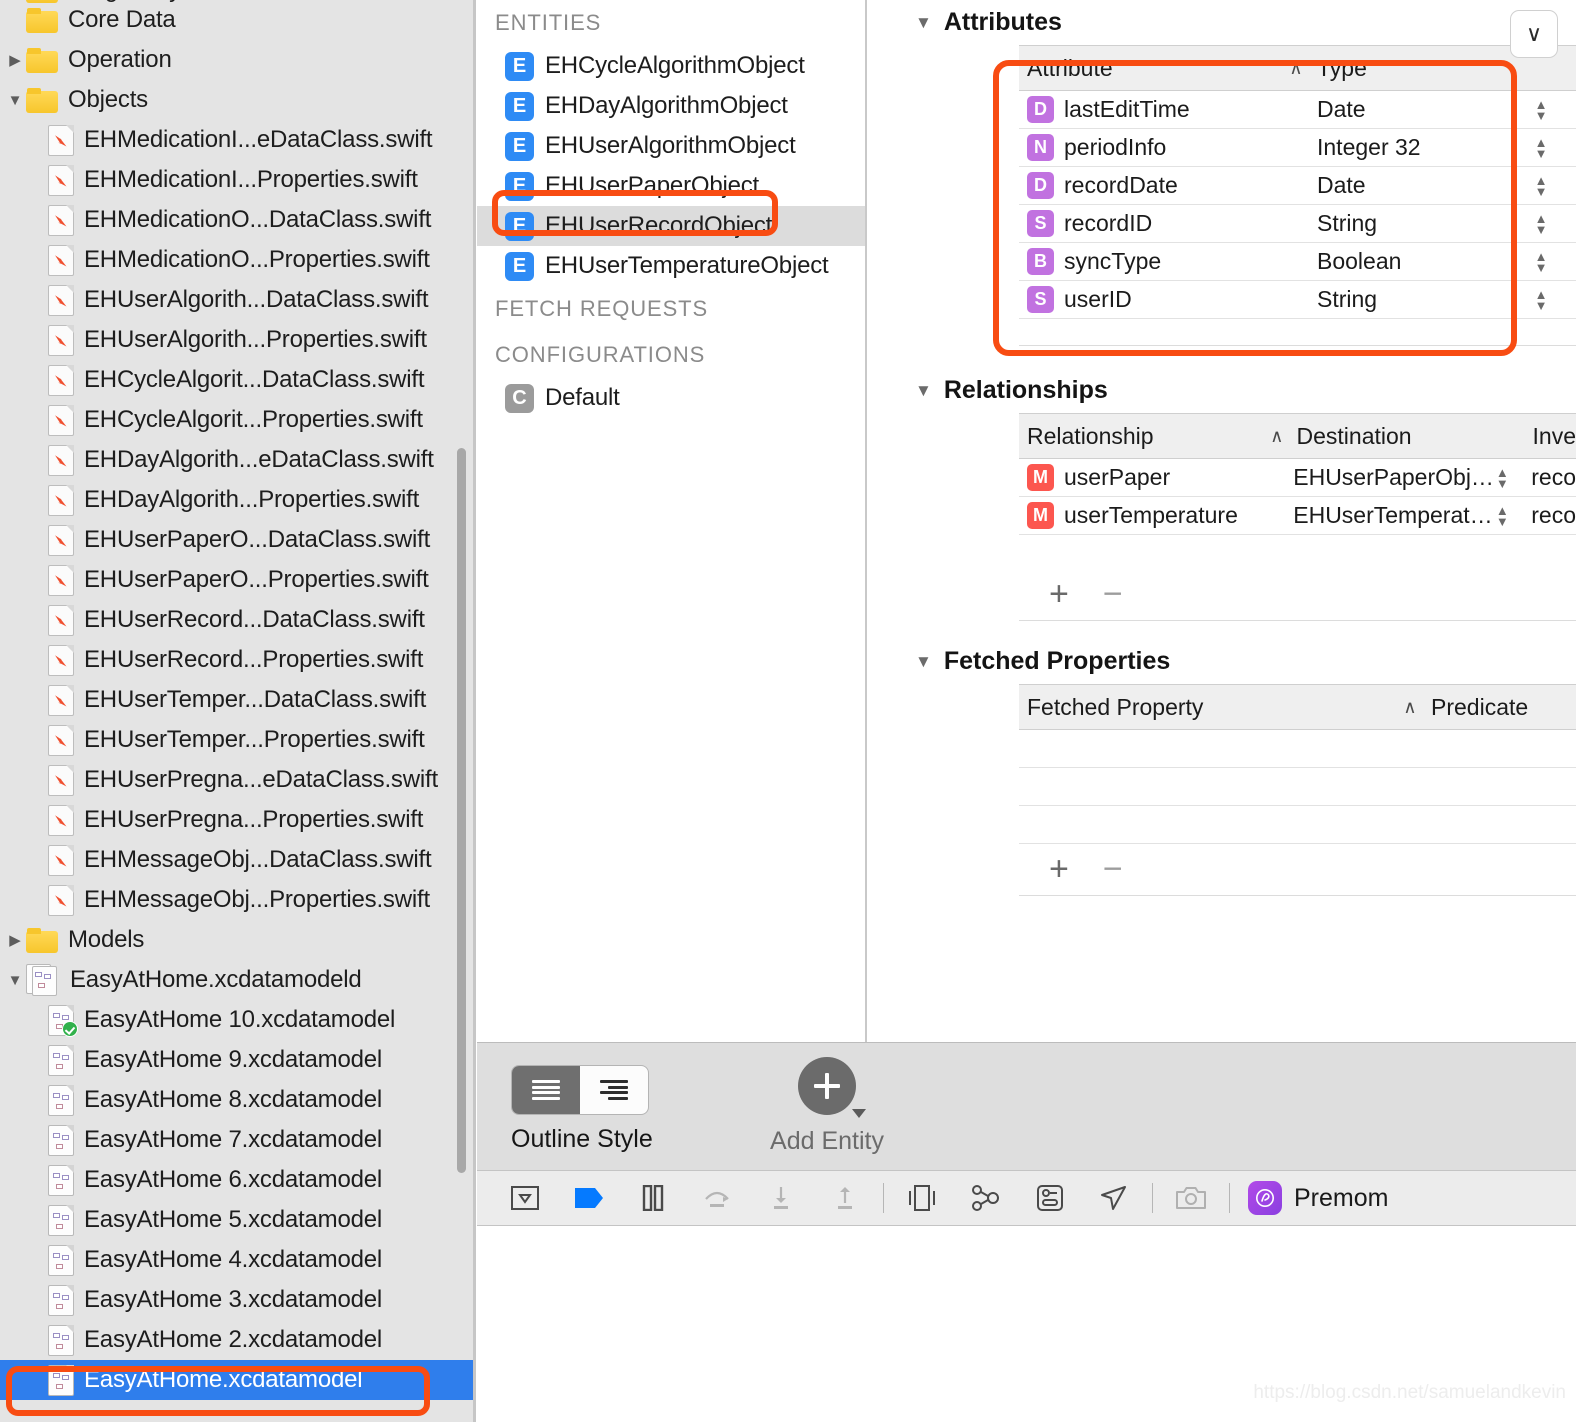  I want to click on relationships-sort-ascending-icon: ∧, so click(1276, 436).